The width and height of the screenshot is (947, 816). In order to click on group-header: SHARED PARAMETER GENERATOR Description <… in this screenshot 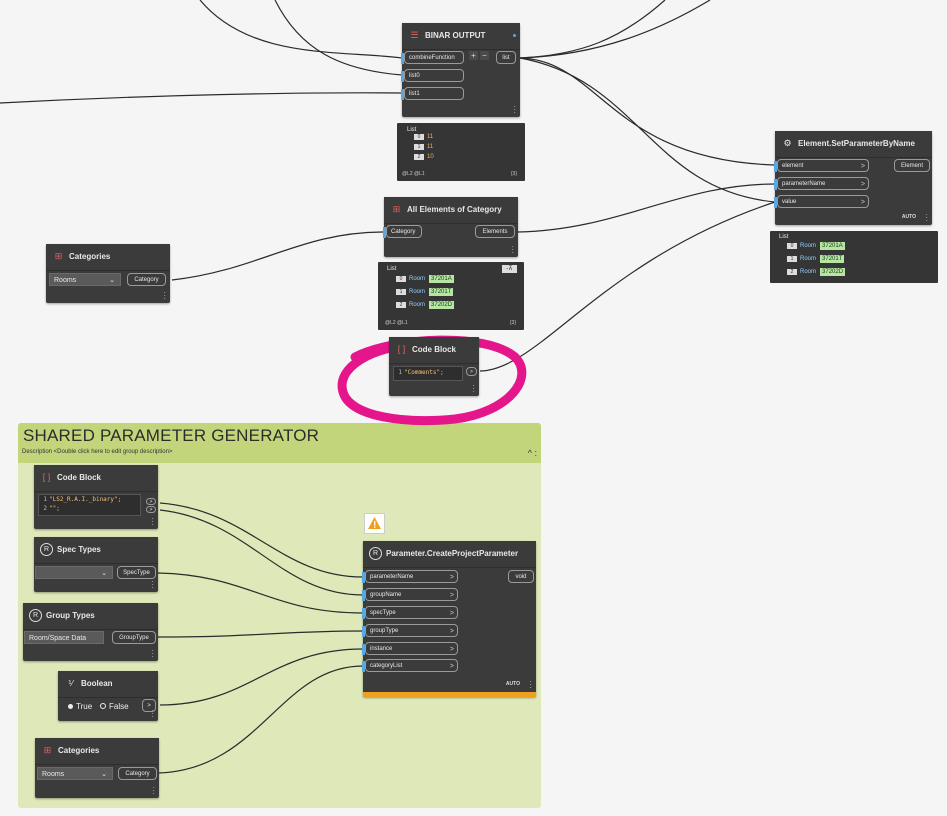, I will do `click(279, 443)`.